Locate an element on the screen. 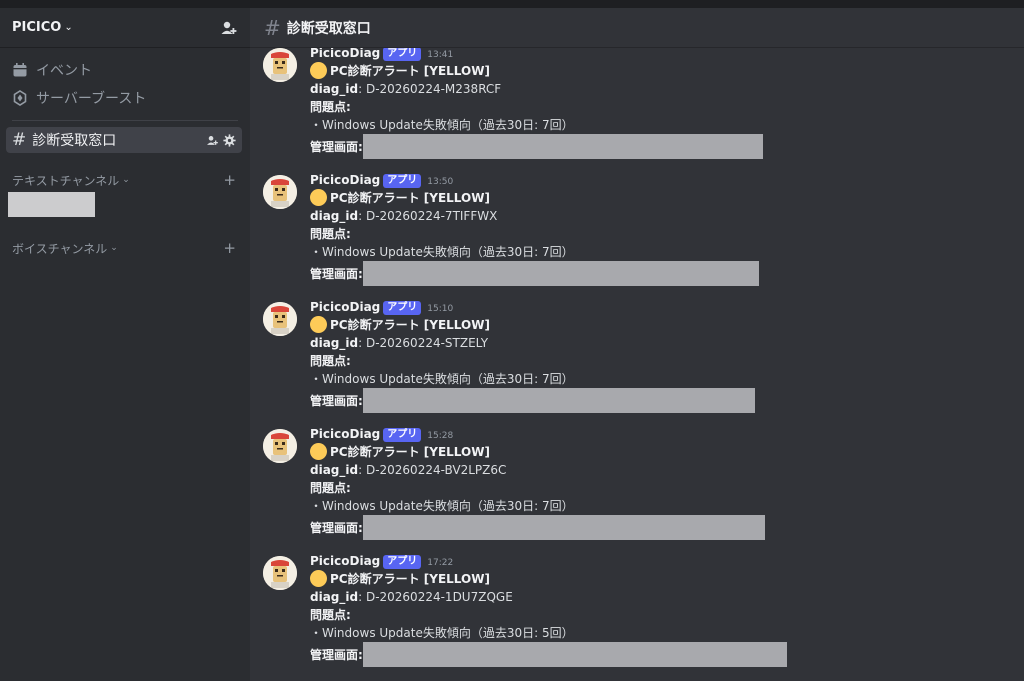  diag-id-line: diag_id: D-20260224-7TIFFWX is located at coordinates (570, 216).